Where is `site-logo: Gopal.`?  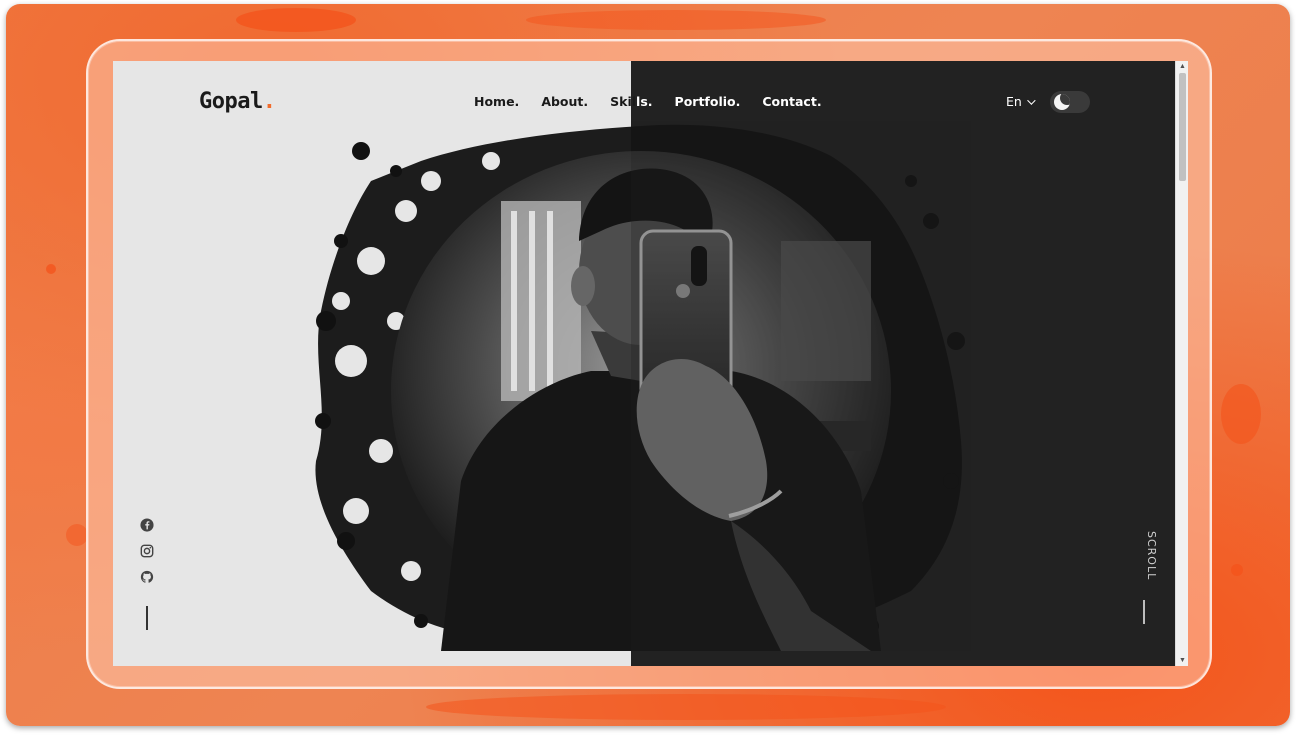 site-logo: Gopal. is located at coordinates (237, 101).